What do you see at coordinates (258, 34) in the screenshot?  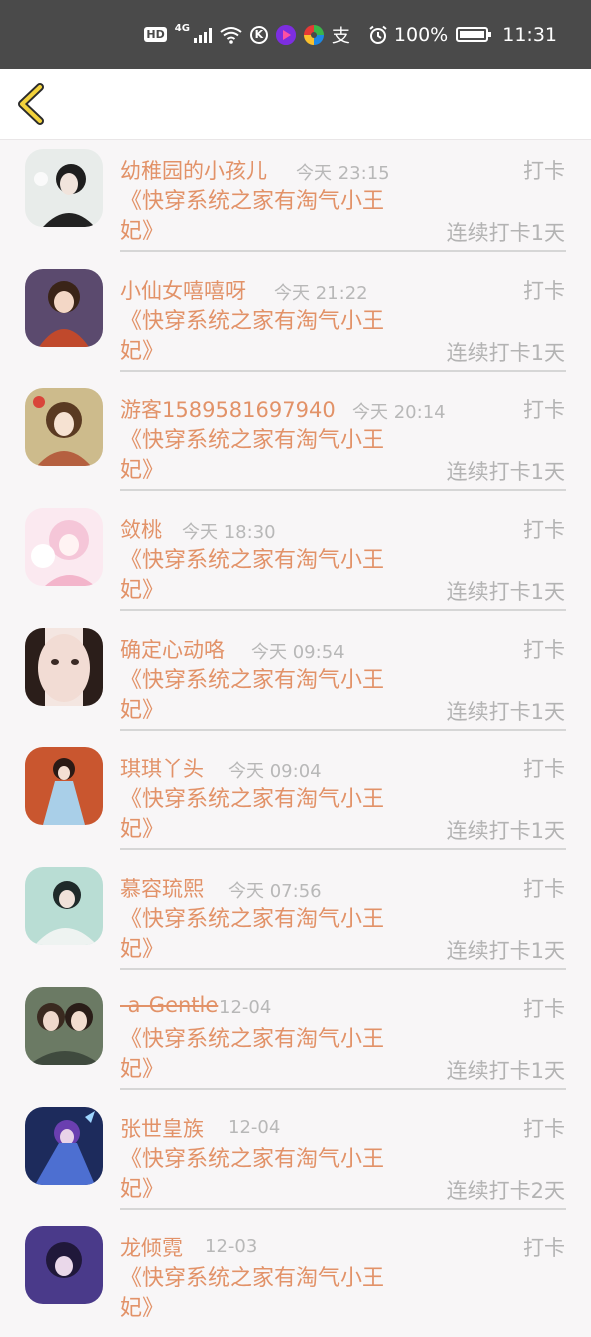 I see `k-app-icon: K` at bounding box center [258, 34].